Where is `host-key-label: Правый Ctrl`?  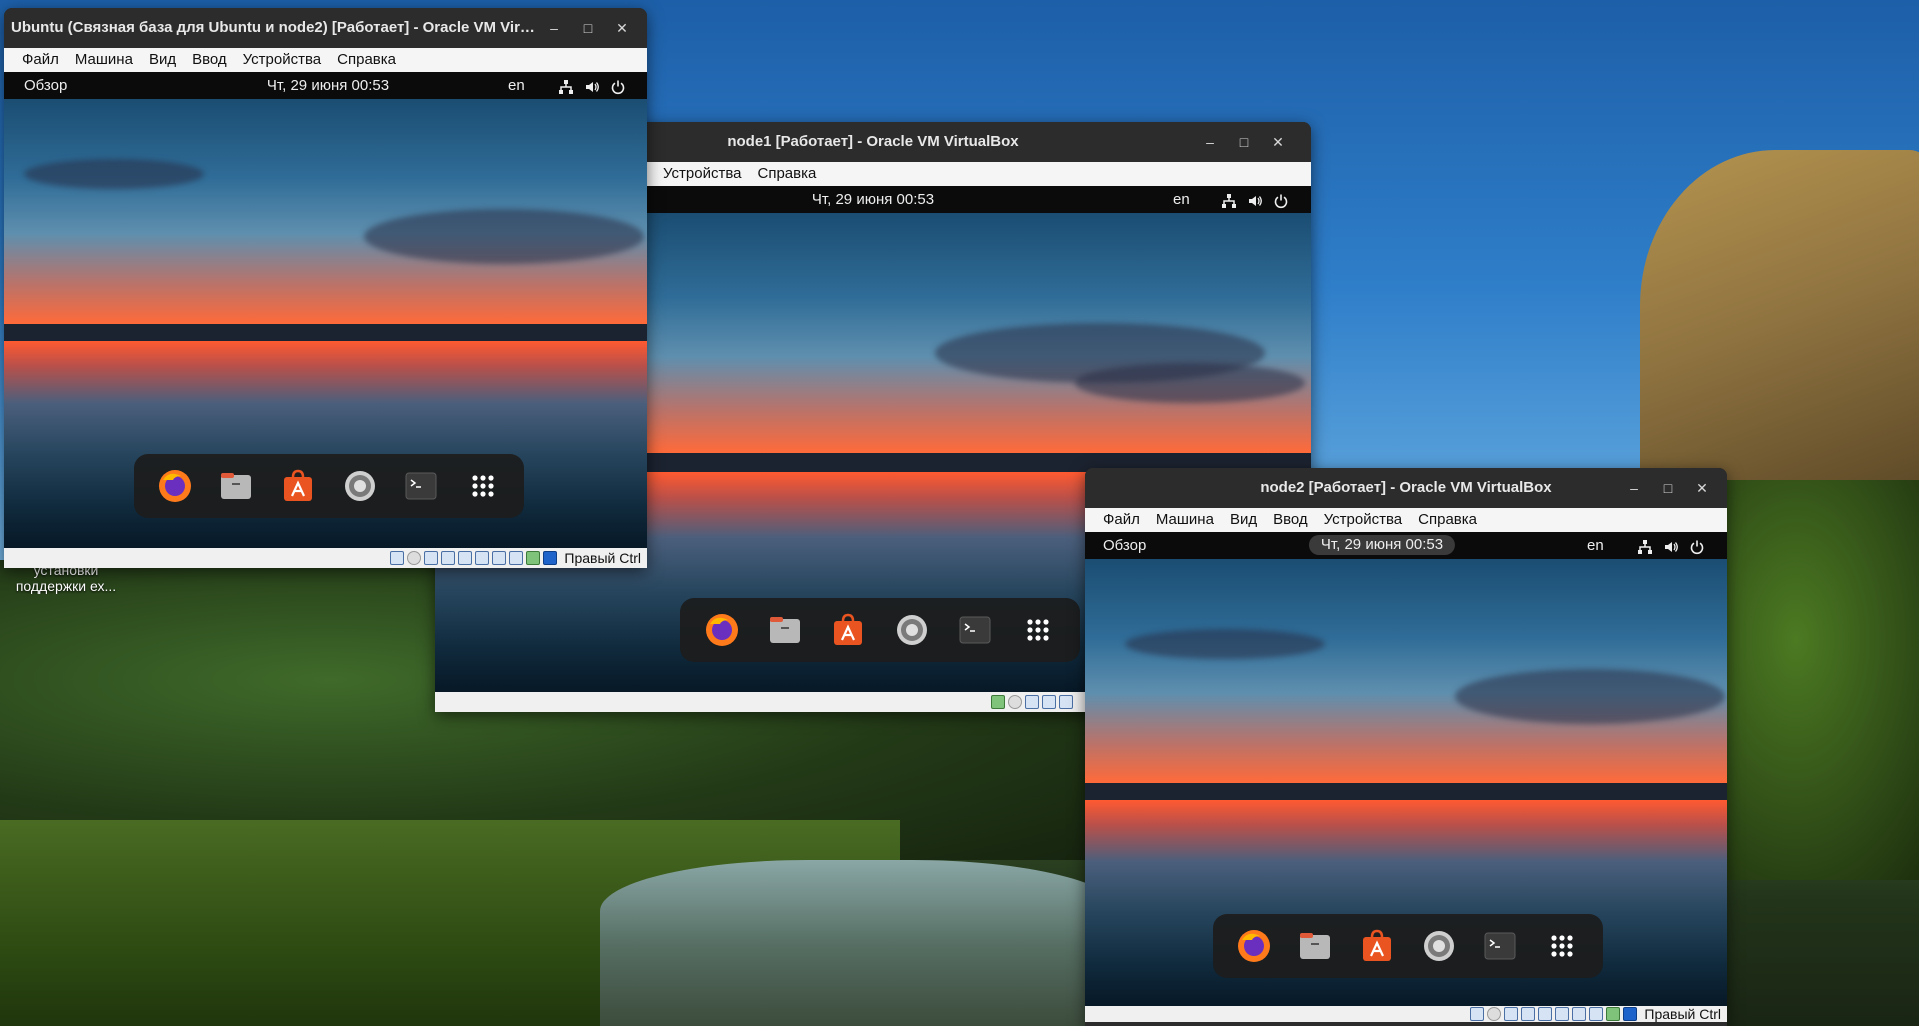
host-key-label: Правый Ctrl is located at coordinates (602, 558).